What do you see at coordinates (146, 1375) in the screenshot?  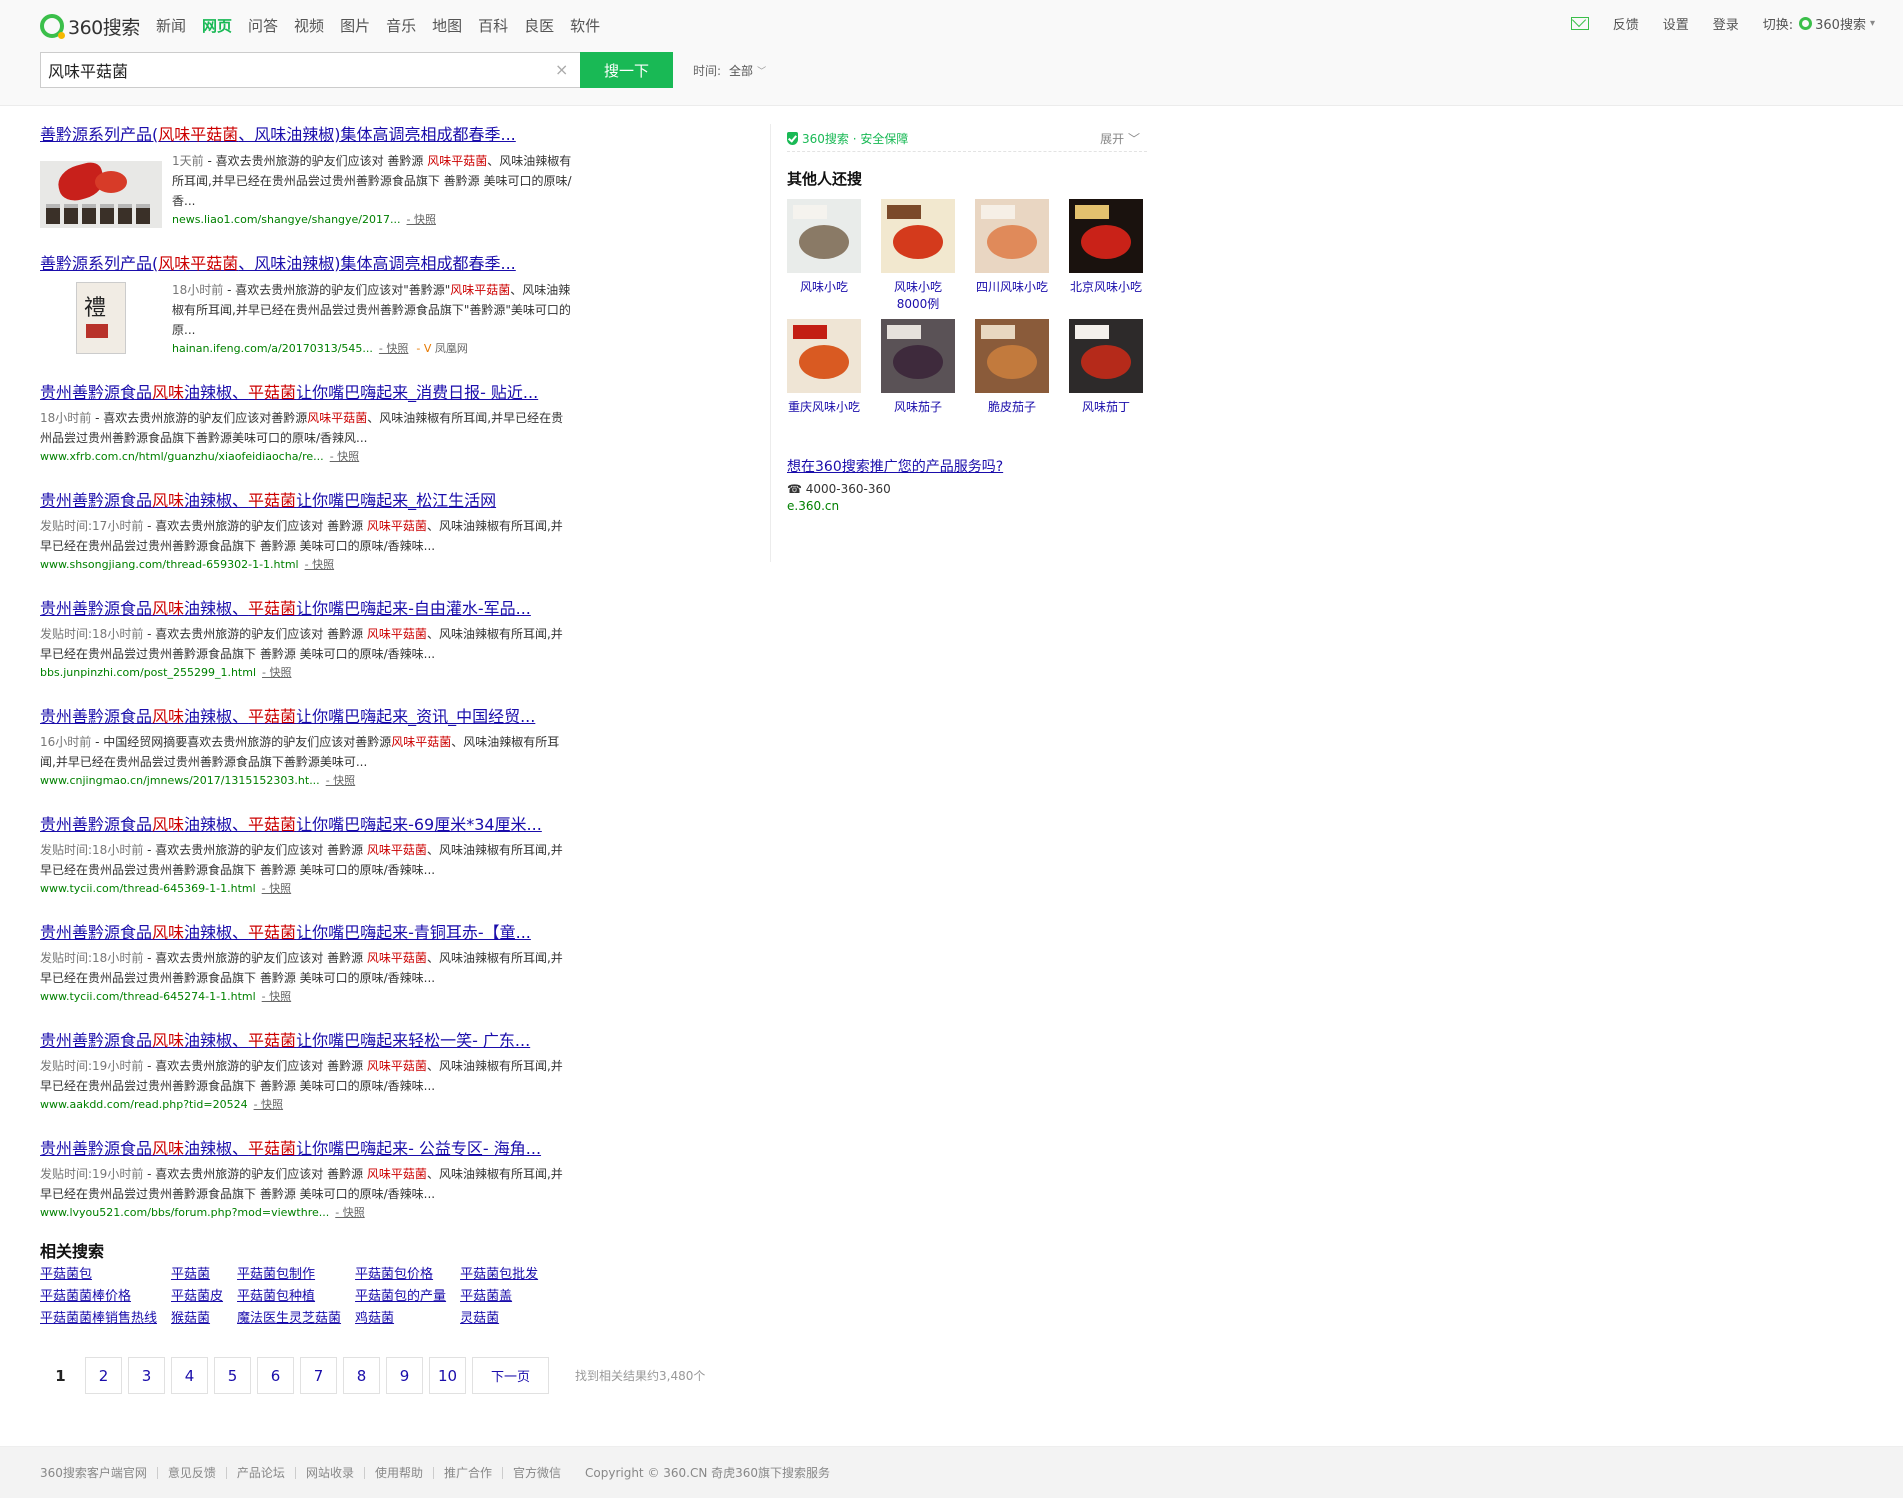 I see `page-3: 3` at bounding box center [146, 1375].